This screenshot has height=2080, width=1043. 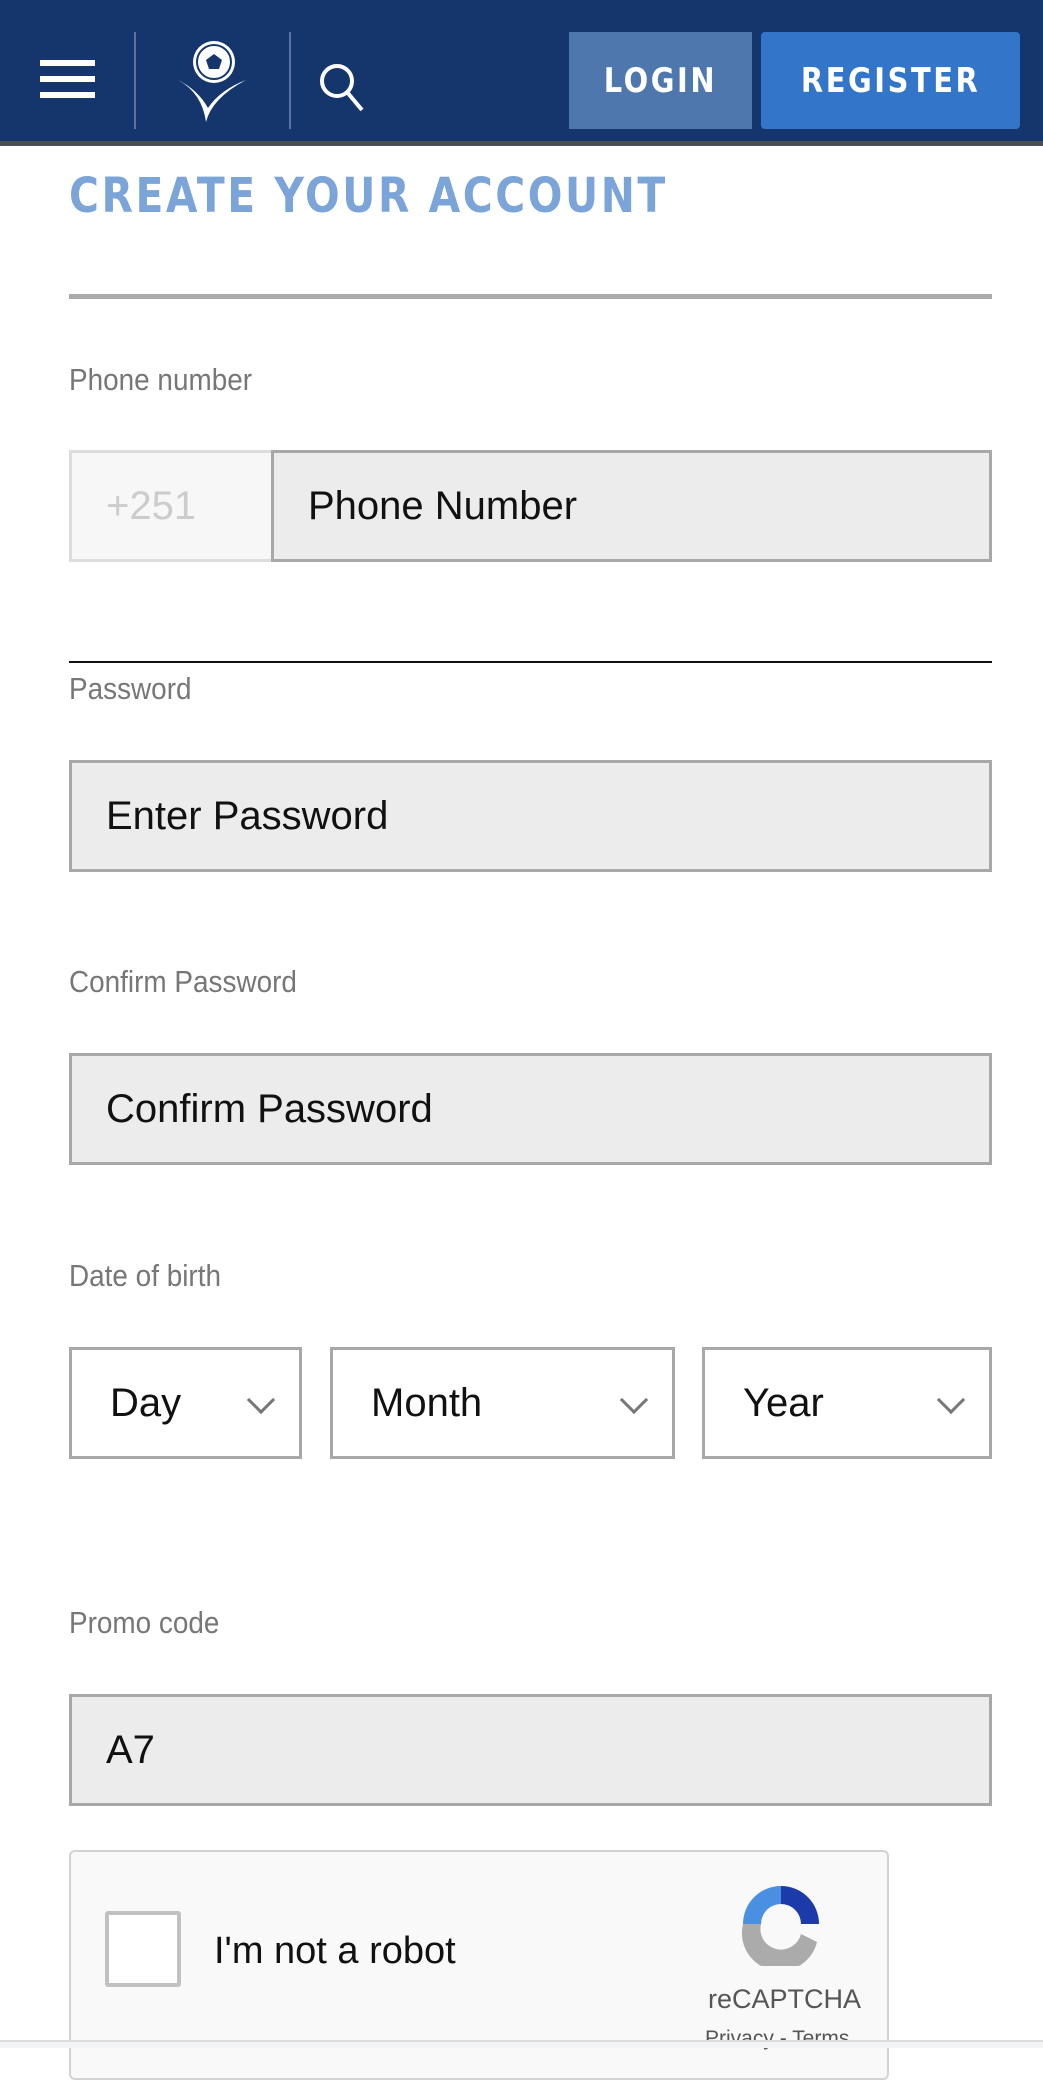 I want to click on page-title: CREATE YOUR ACCOUNT, so click(x=368, y=196).